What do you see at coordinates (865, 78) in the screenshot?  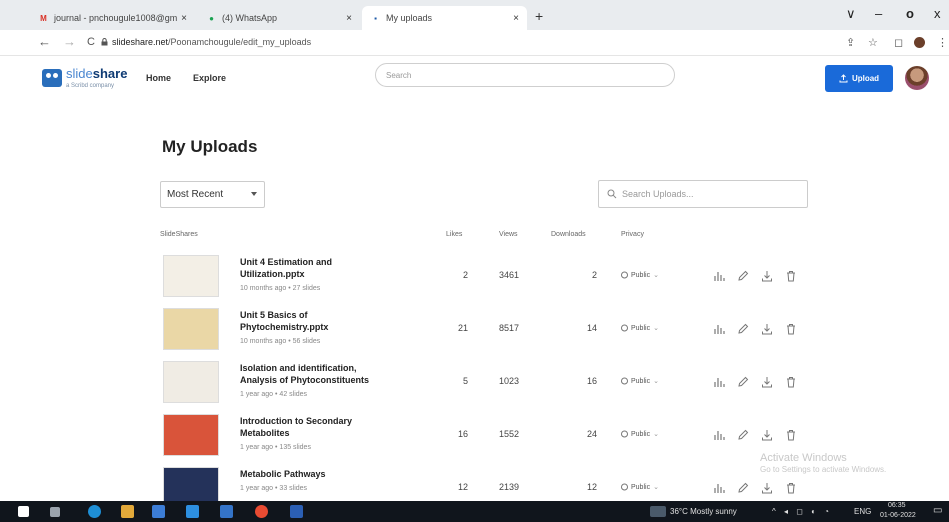 I see `upload-label: Upload` at bounding box center [865, 78].